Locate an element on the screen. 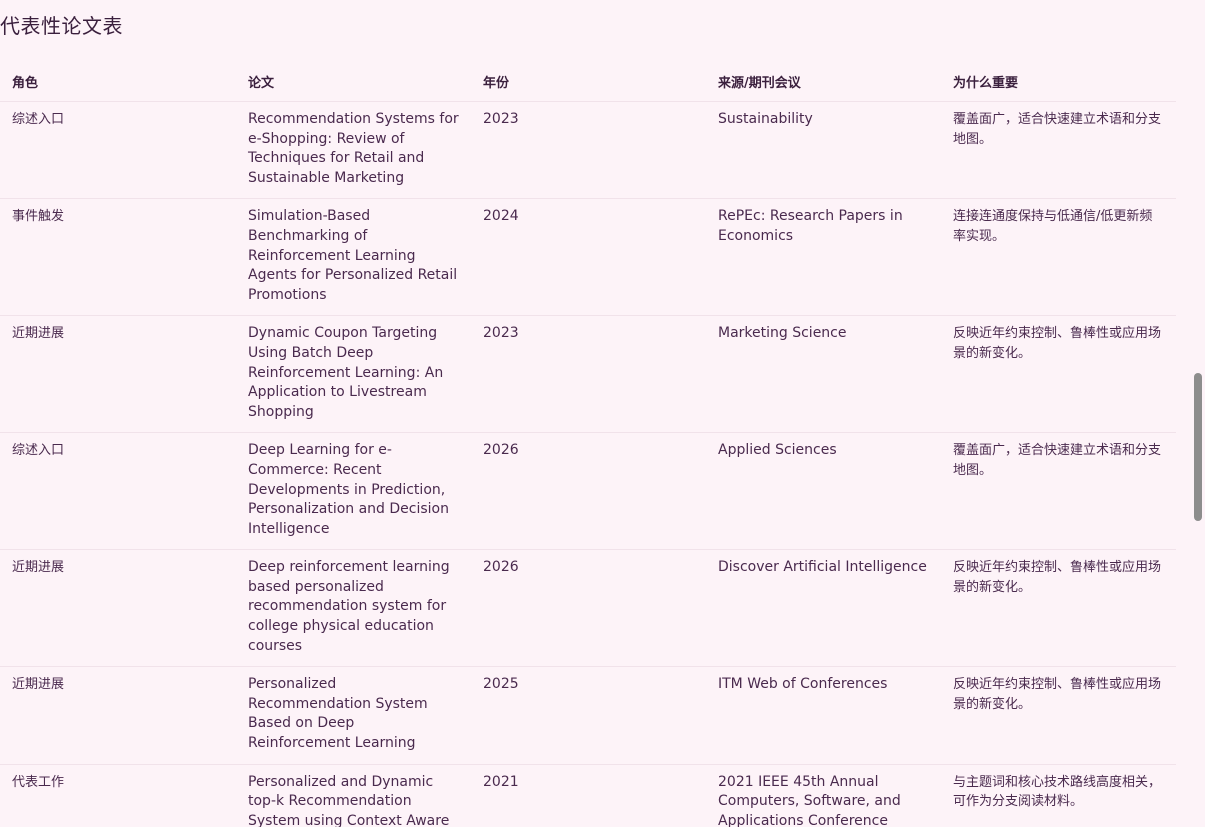 This screenshot has height=827, width=1205. column-header-year: 年份 is located at coordinates (588, 82).